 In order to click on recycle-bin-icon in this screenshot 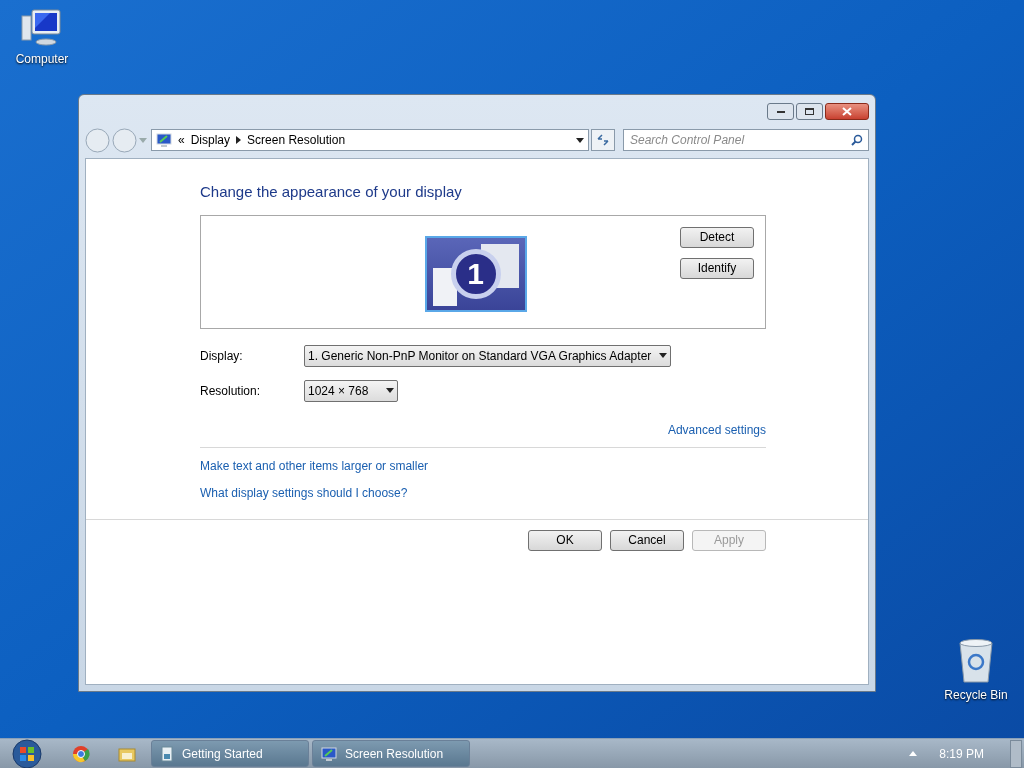, I will do `click(976, 661)`.